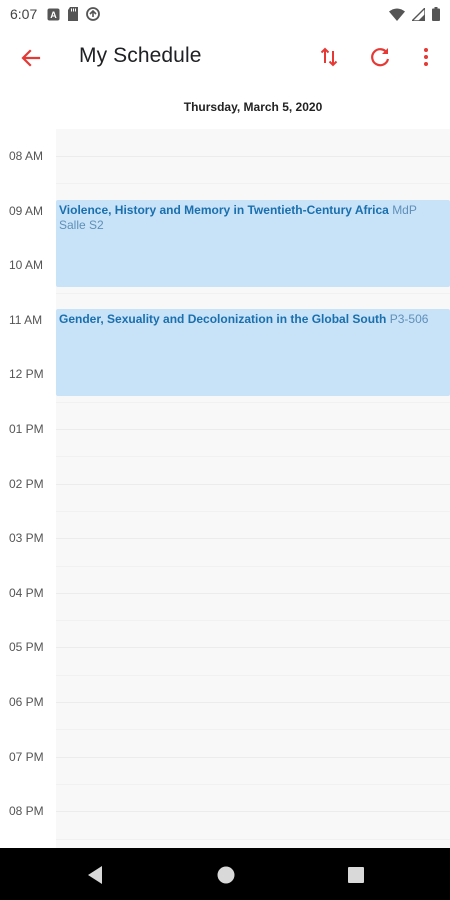  Describe the element at coordinates (26, 592) in the screenshot. I see `time-label: 04 PM` at that location.